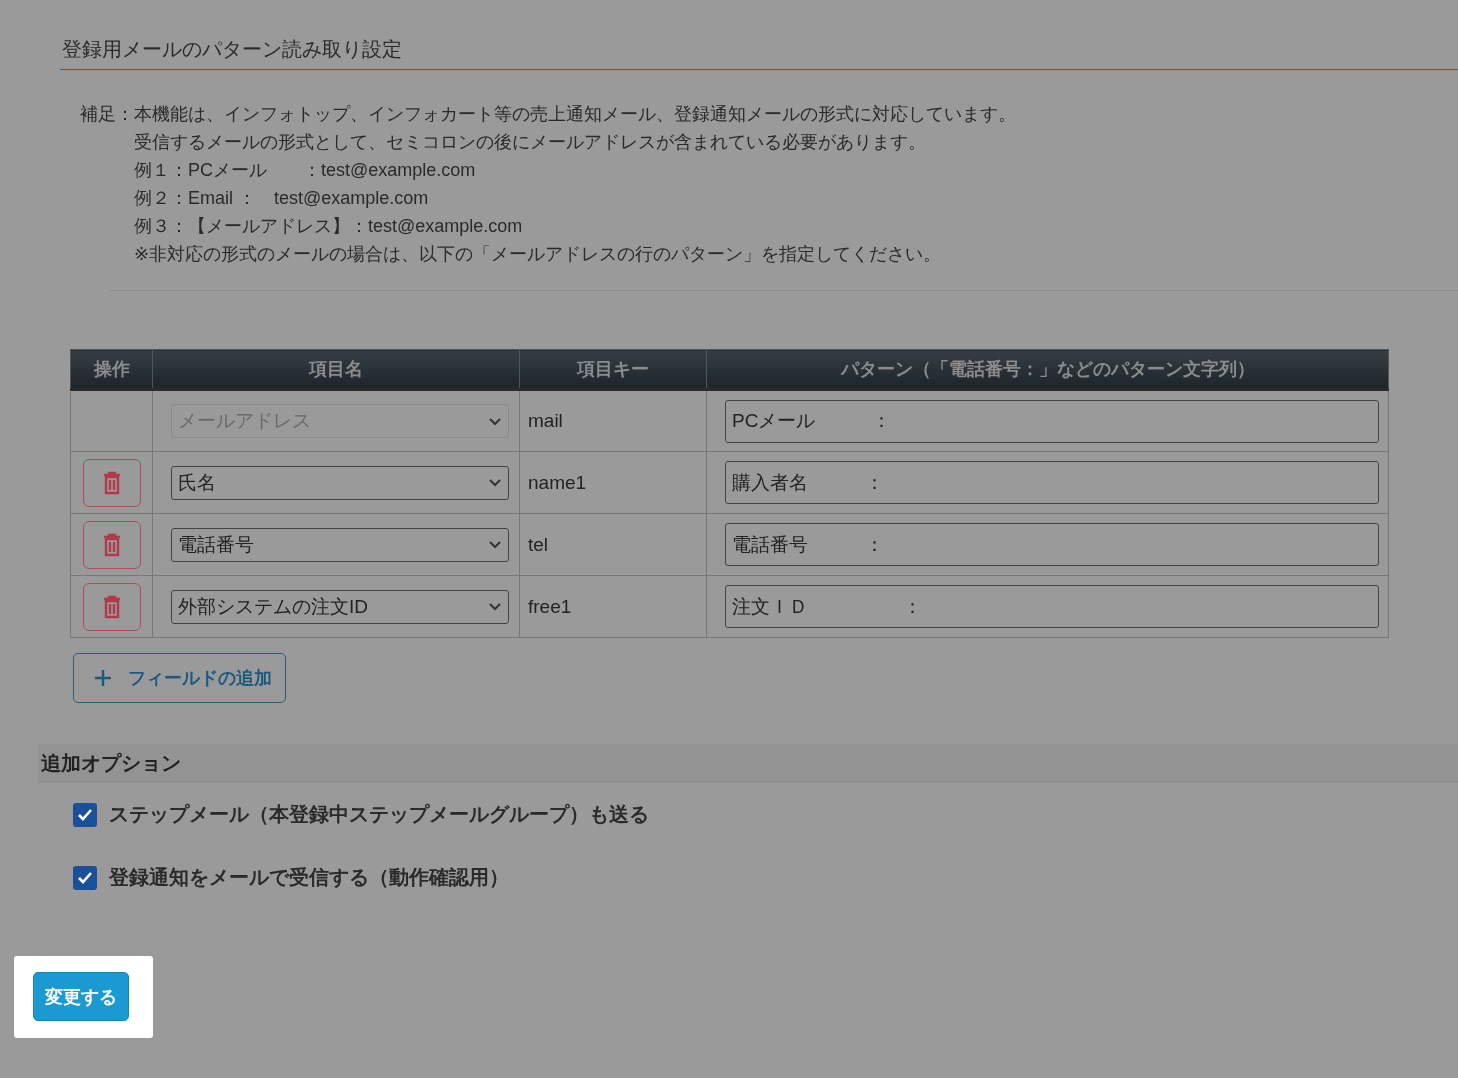  I want to click on select-field: 外部システムの注文ID, so click(340, 606).